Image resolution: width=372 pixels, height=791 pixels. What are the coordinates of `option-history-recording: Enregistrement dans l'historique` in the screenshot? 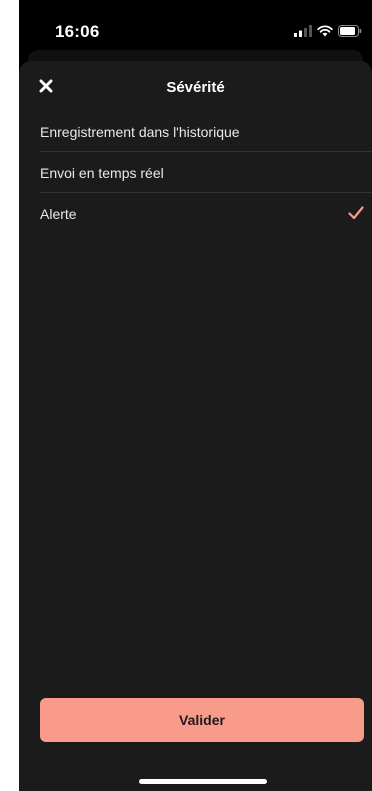 It's located at (195, 131).